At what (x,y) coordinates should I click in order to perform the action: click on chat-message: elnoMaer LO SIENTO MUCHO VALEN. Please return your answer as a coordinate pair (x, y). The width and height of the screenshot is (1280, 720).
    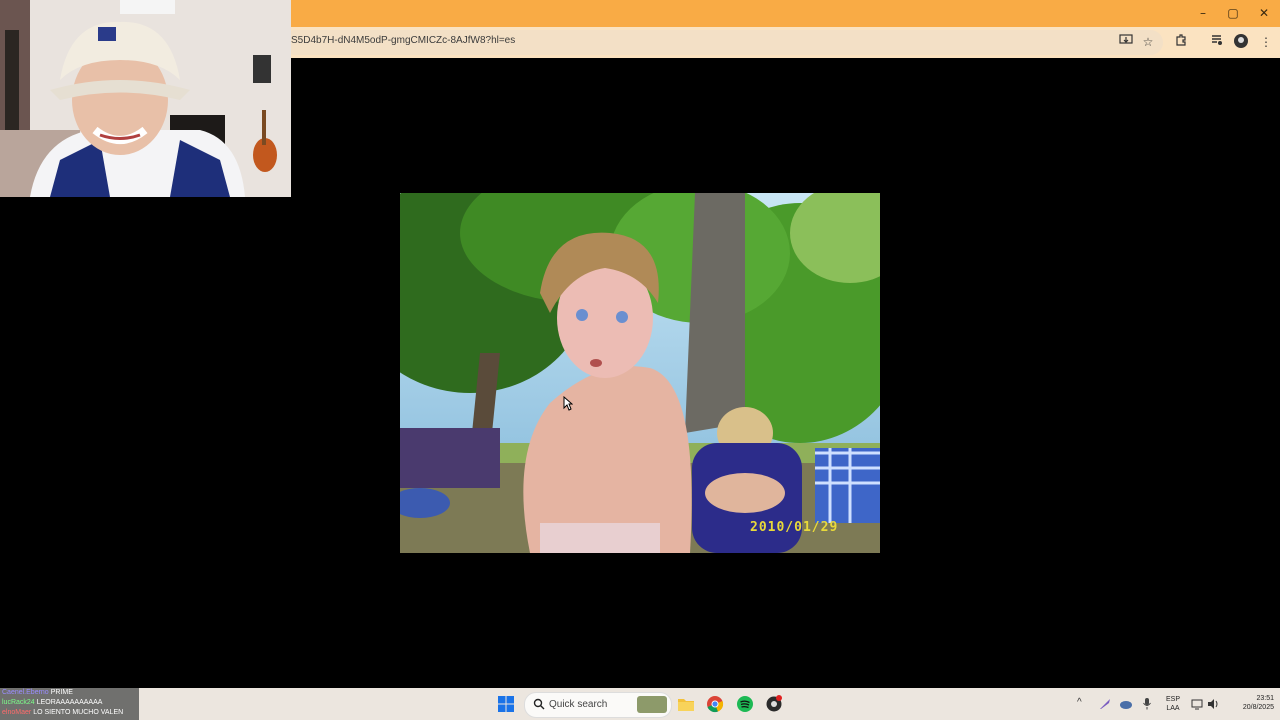
    Looking at the image, I should click on (69, 713).